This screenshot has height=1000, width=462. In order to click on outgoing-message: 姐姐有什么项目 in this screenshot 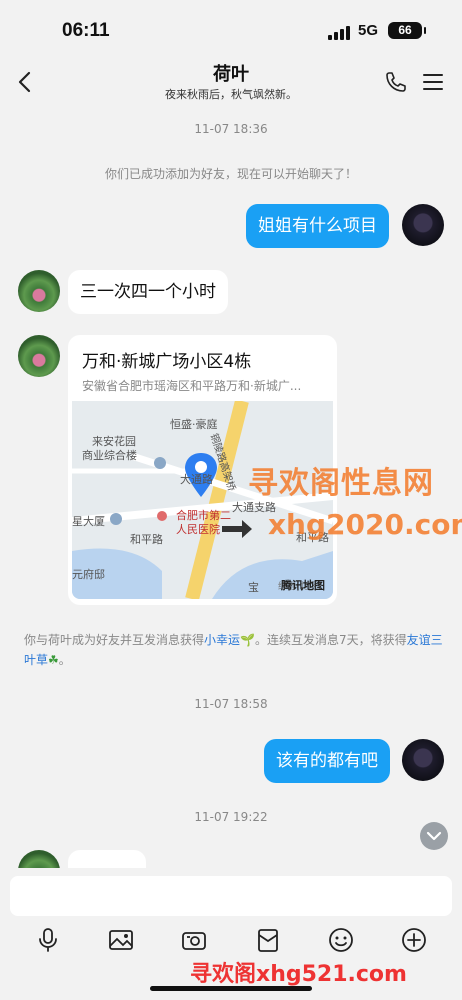, I will do `click(317, 226)`.